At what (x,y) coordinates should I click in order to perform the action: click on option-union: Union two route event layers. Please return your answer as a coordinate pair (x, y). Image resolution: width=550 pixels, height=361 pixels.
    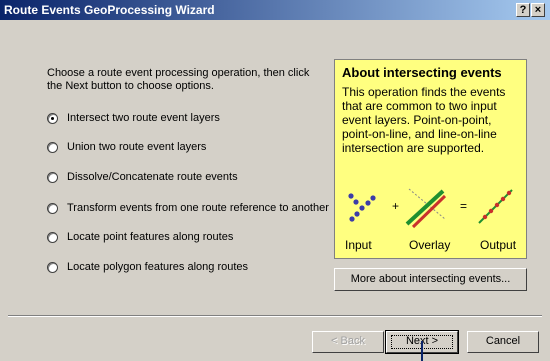
    Looking at the image, I should click on (126, 147).